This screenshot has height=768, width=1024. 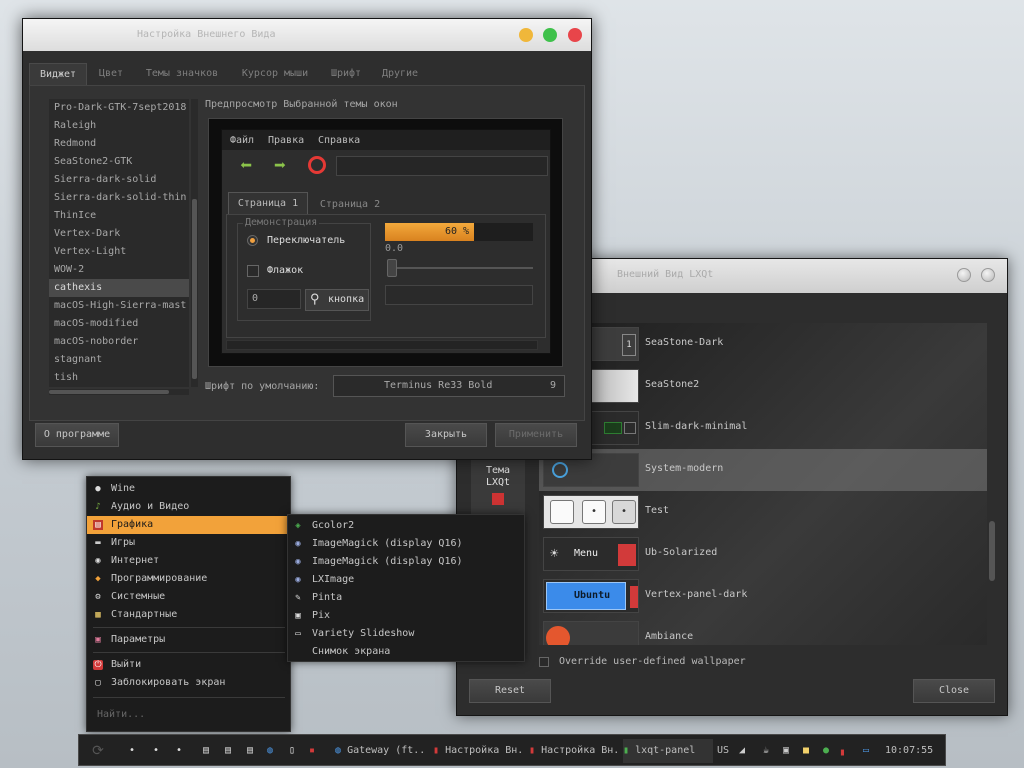 I want to click on widget-theme-item: Sierra-dark-solid, so click(x=119, y=180).